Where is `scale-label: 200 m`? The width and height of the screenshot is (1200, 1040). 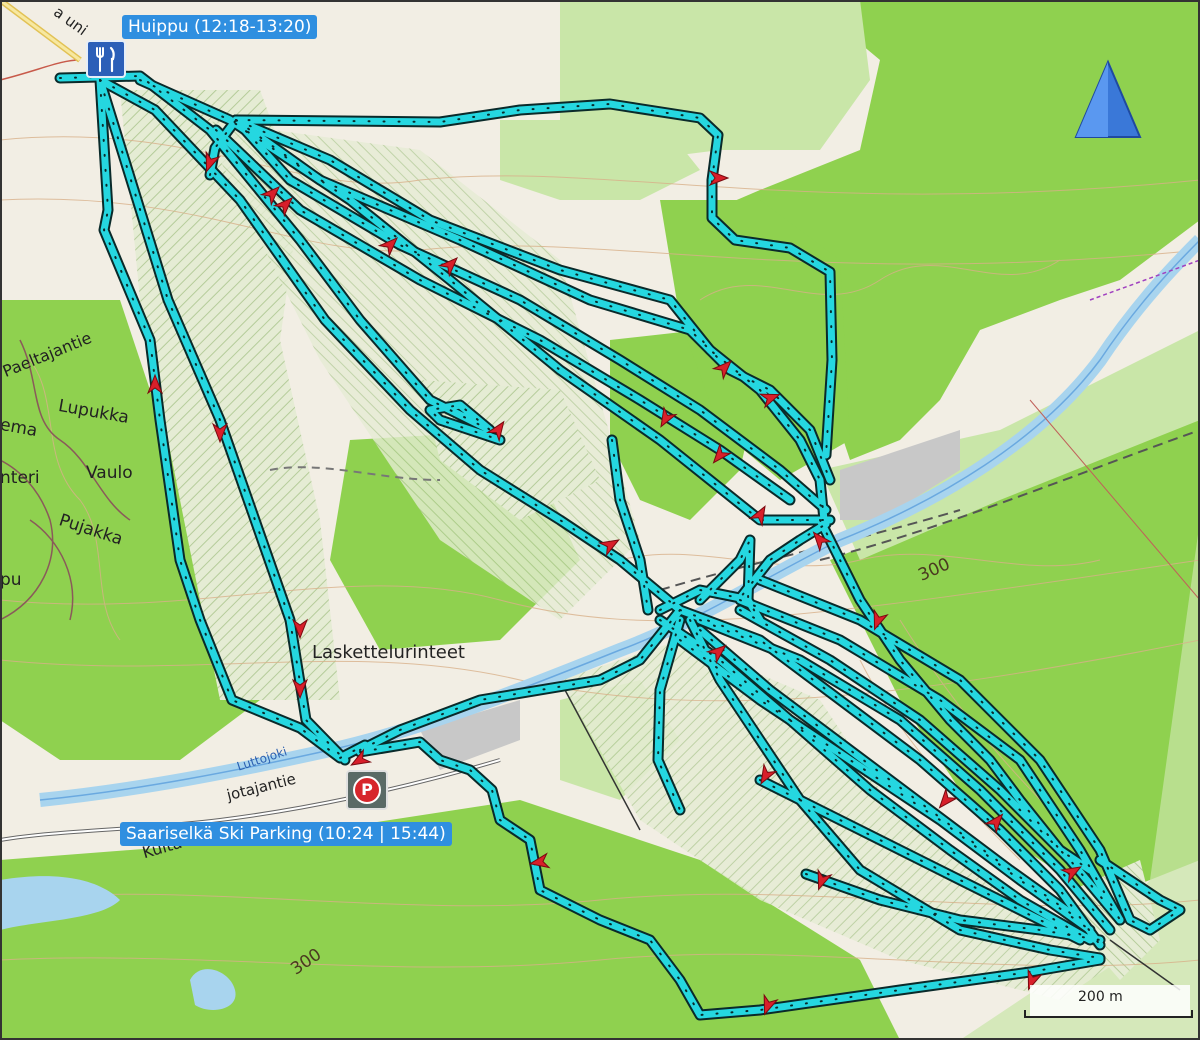 scale-label: 200 m is located at coordinates (1100, 997).